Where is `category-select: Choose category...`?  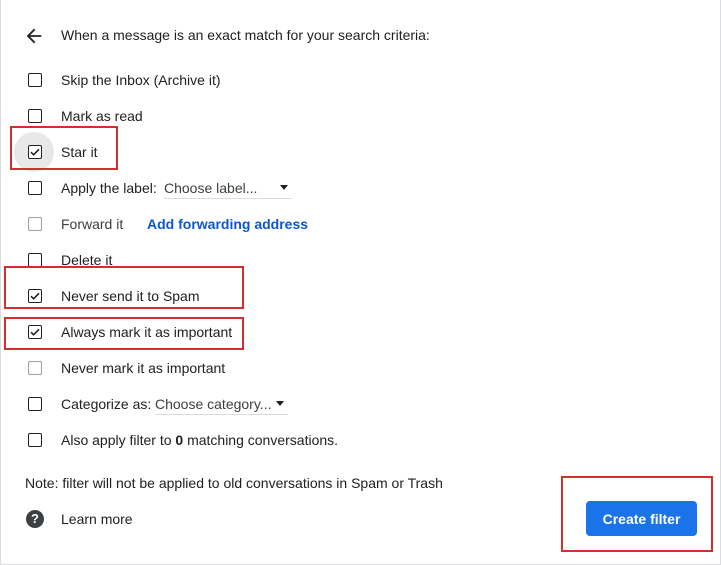
category-select: Choose category... is located at coordinates (221, 404).